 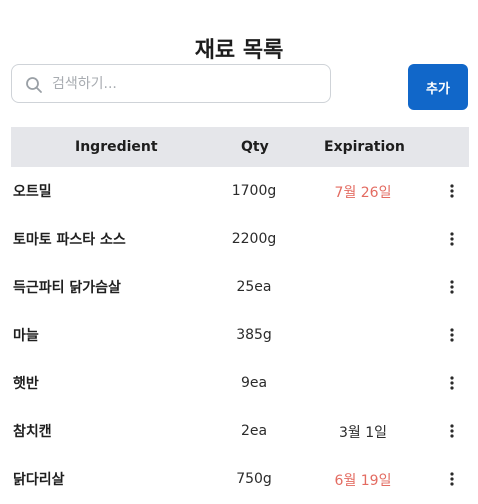 I want to click on ingredient-qty: 1700g, so click(x=254, y=191).